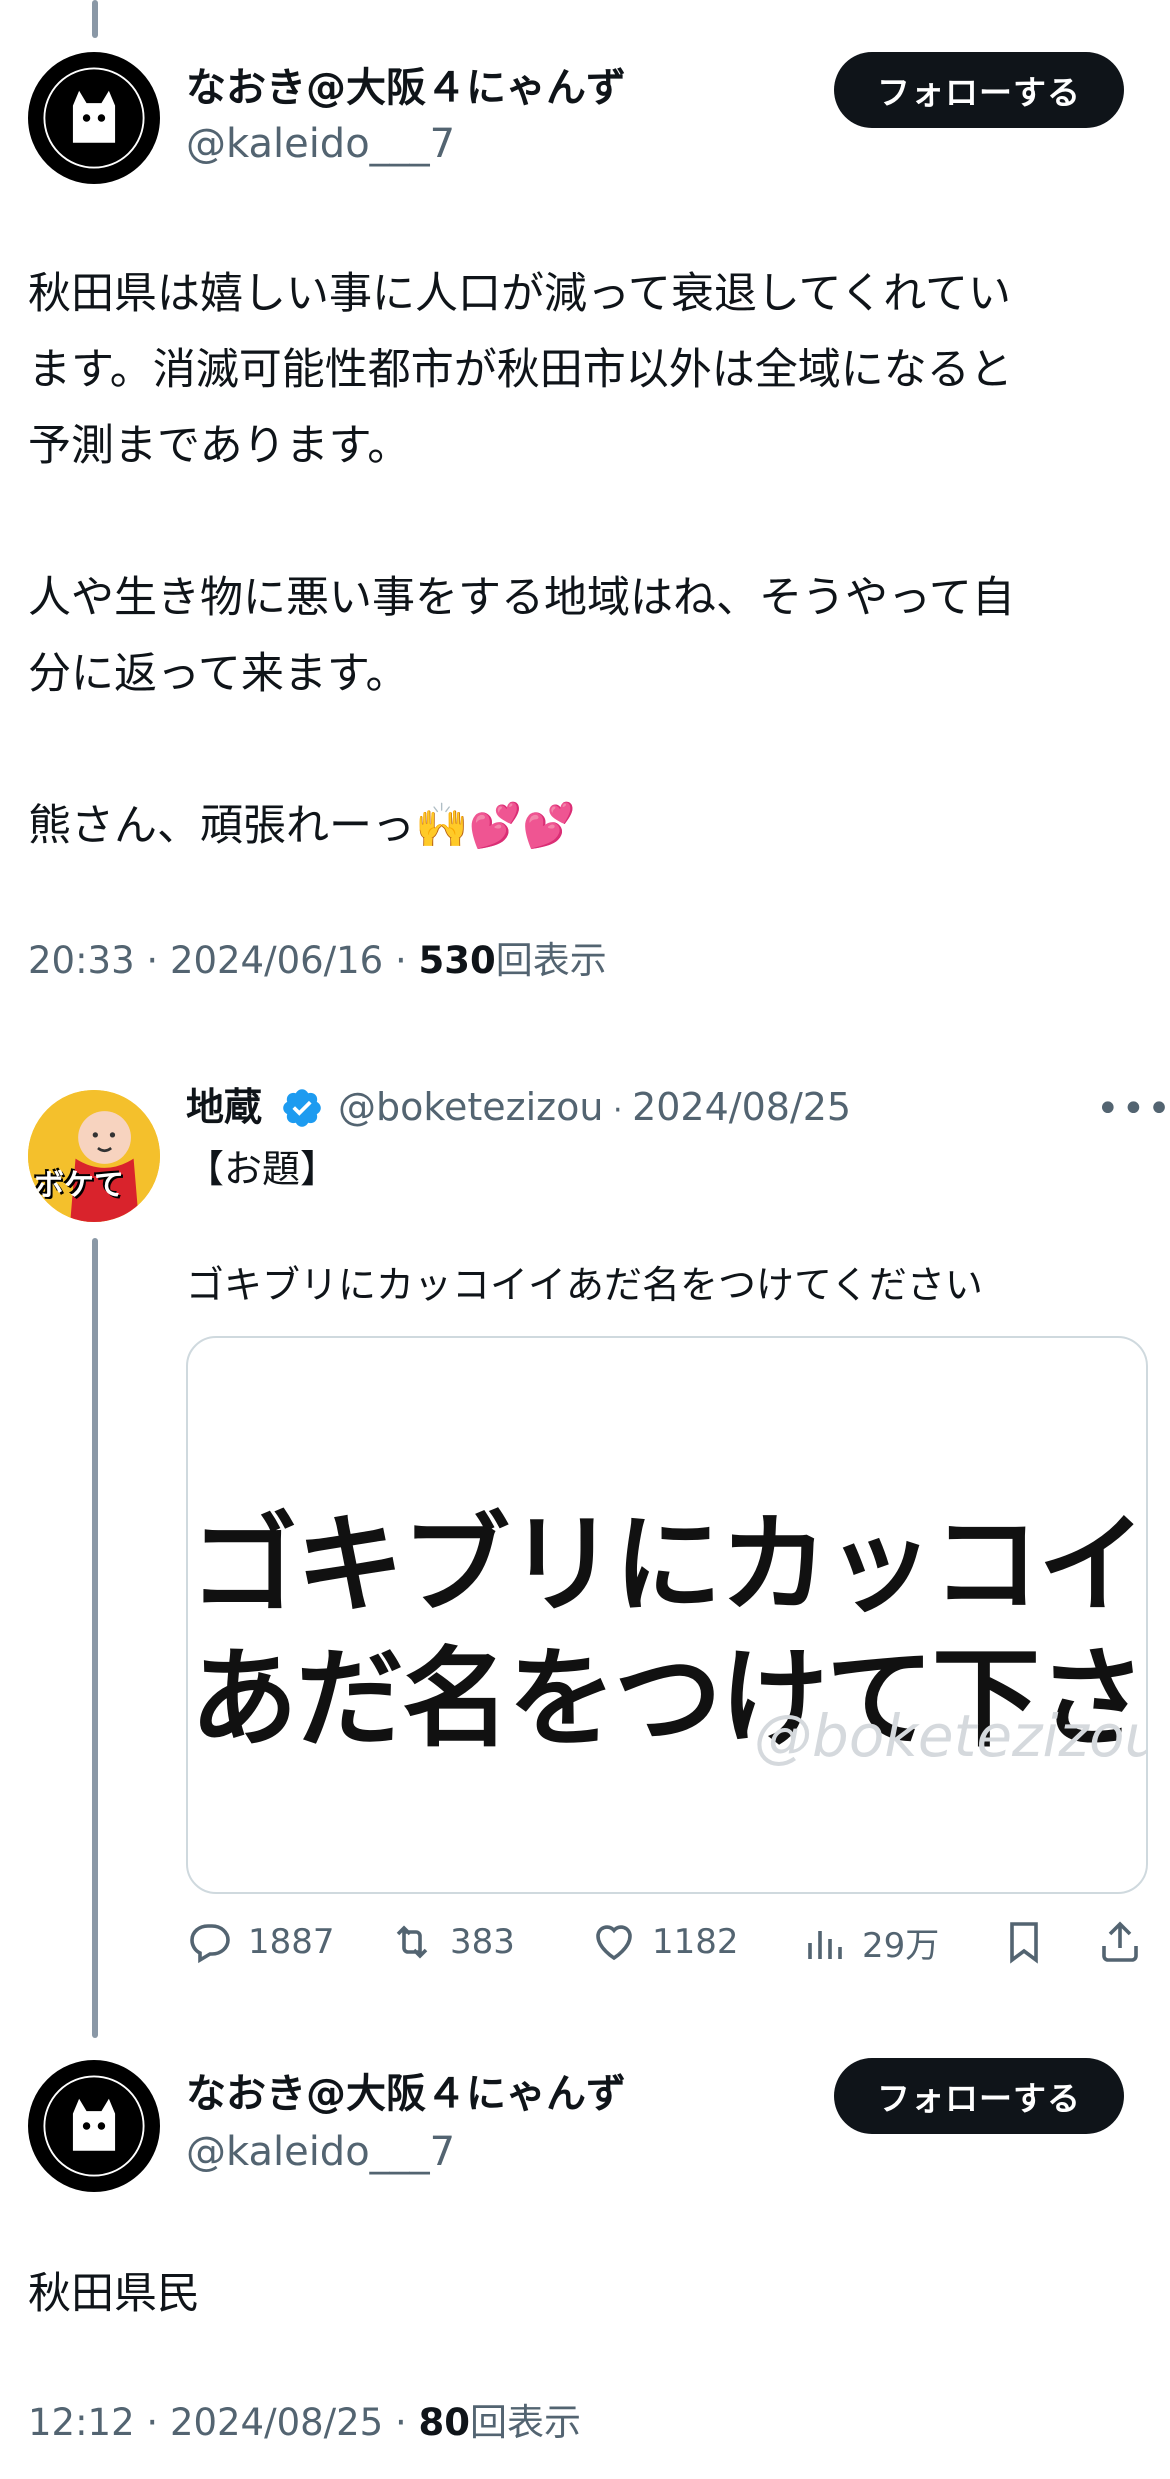 The width and height of the screenshot is (1170, 2479). What do you see at coordinates (470, 1107) in the screenshot?
I see `quote-handle: @boketezizou` at bounding box center [470, 1107].